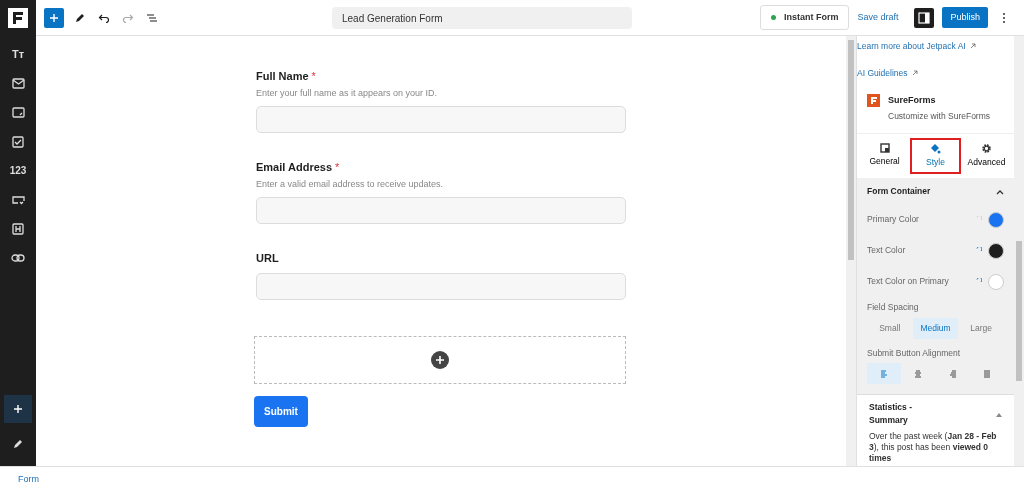  What do you see at coordinates (18, 141) in the screenshot?
I see `checkbox-icon` at bounding box center [18, 141].